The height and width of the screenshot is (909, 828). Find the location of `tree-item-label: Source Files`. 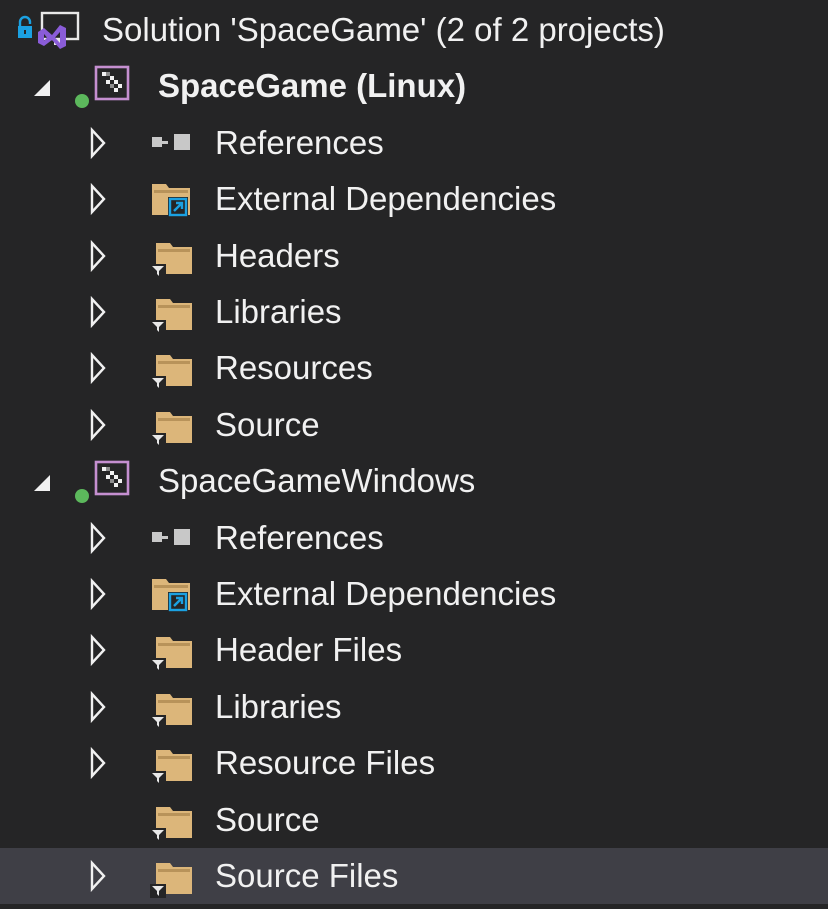

tree-item-label: Source Files is located at coordinates (307, 875).